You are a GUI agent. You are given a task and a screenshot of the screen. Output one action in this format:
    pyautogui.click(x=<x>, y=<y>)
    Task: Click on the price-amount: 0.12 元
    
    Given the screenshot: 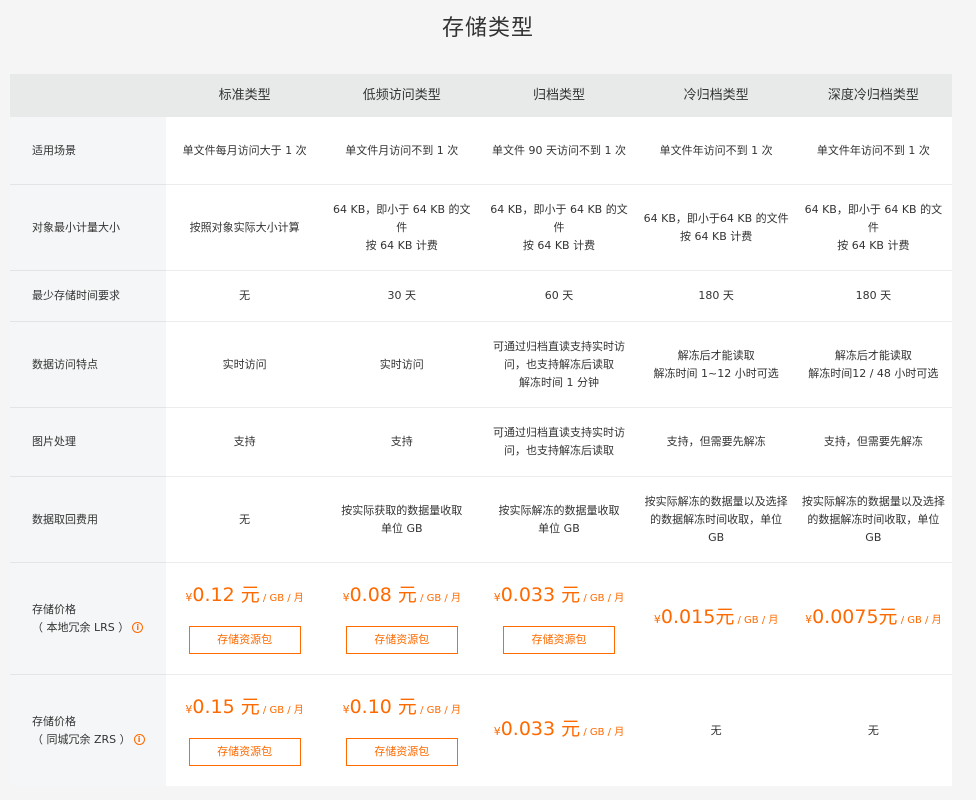 What is the action you would take?
    pyautogui.click(x=226, y=594)
    